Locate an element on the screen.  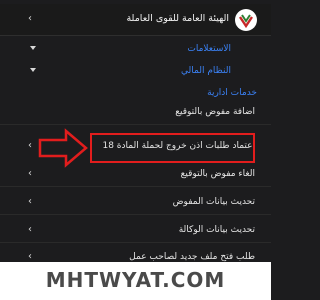
section-inquiries: الاستعلامات is located at coordinates (135, 51).